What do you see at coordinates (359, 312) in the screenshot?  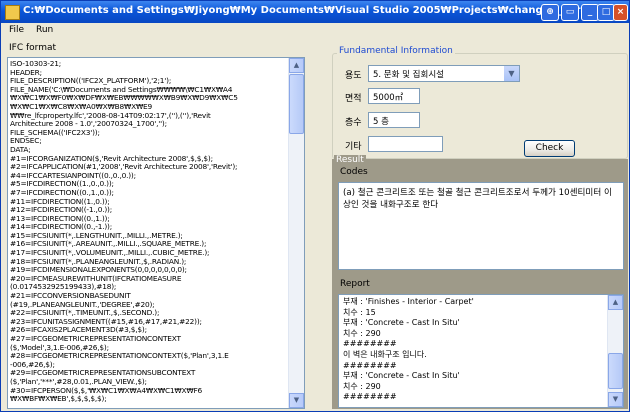 I see `report-line: 치수 : 15` at bounding box center [359, 312].